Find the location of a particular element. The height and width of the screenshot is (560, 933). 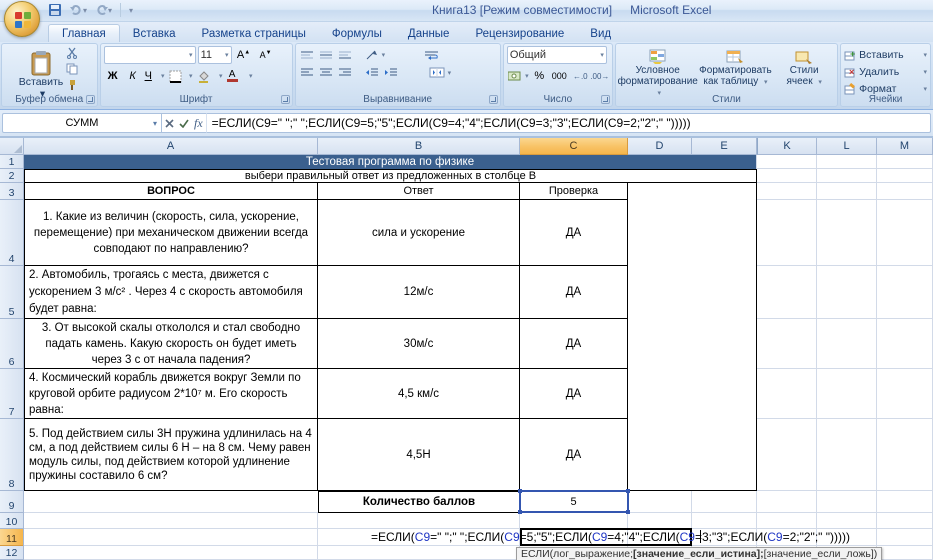

cell-l1 is located at coordinates (847, 162).